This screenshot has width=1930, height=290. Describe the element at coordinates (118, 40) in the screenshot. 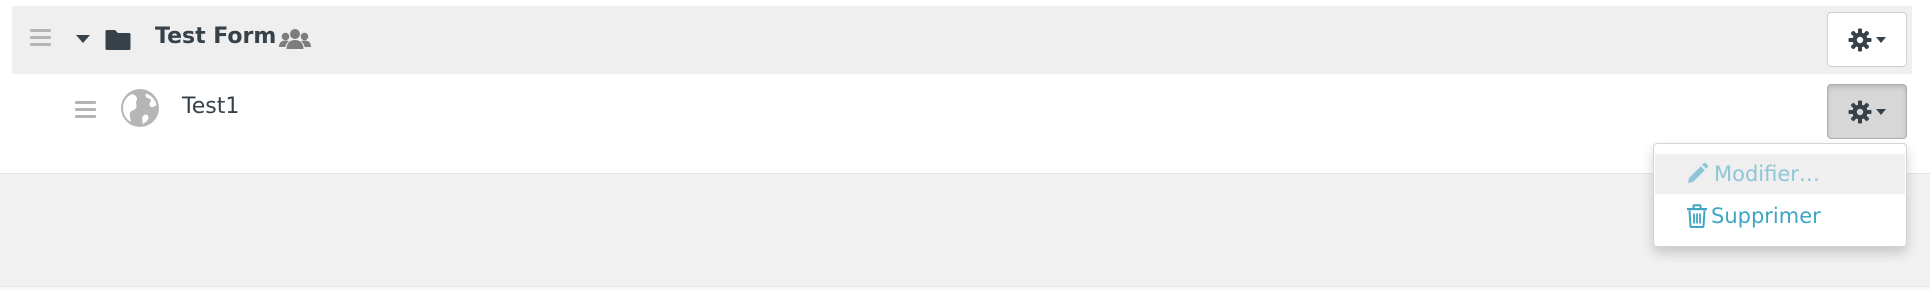

I see `folder-icon` at that location.